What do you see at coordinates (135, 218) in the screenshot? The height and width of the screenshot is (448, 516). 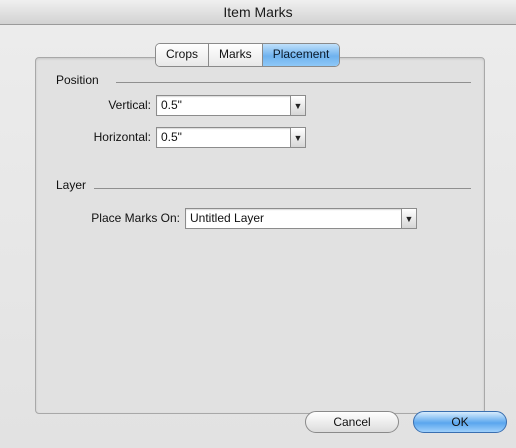 I see `place-marks-on-label: Place Marks On:` at bounding box center [135, 218].